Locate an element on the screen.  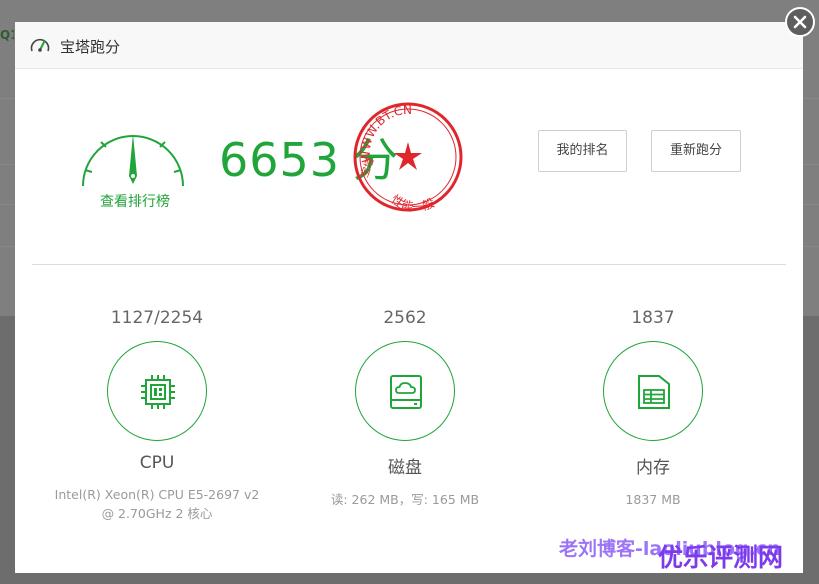
gauge-icon is located at coordinates (133, 160).